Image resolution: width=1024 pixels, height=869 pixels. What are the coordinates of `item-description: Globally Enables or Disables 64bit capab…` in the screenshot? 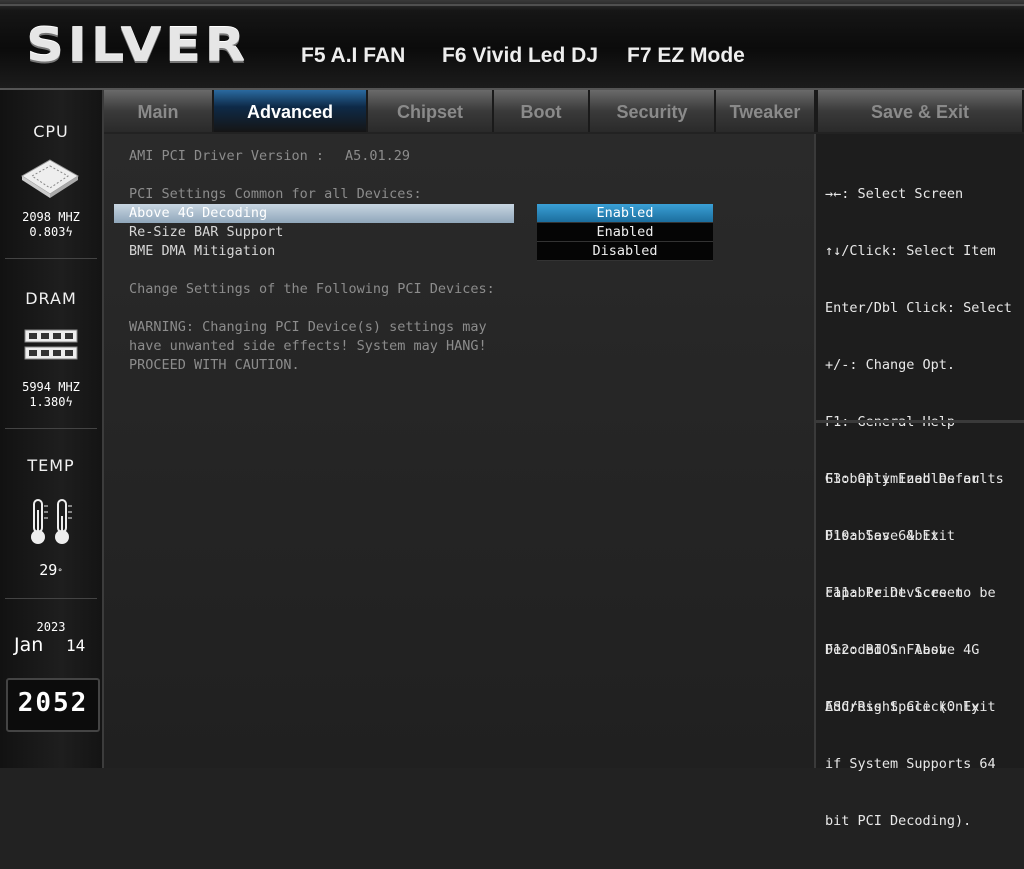 It's located at (910, 650).